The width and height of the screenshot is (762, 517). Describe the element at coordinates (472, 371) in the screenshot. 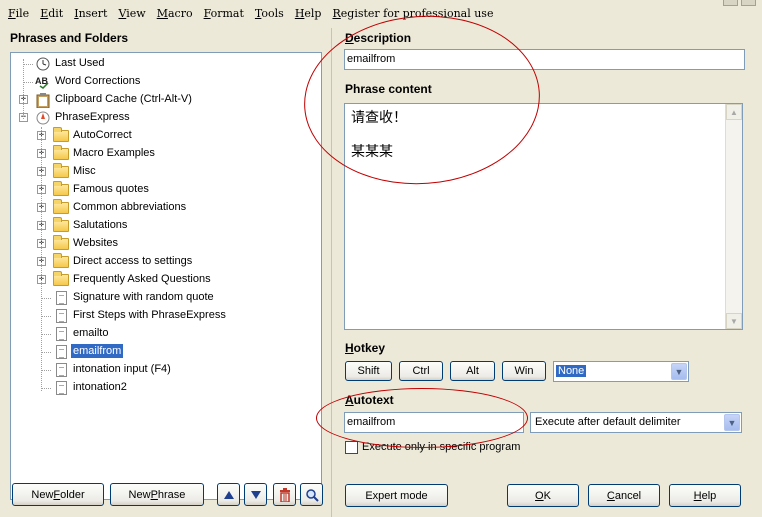

I see `hotkey-alt-button: Alt` at that location.